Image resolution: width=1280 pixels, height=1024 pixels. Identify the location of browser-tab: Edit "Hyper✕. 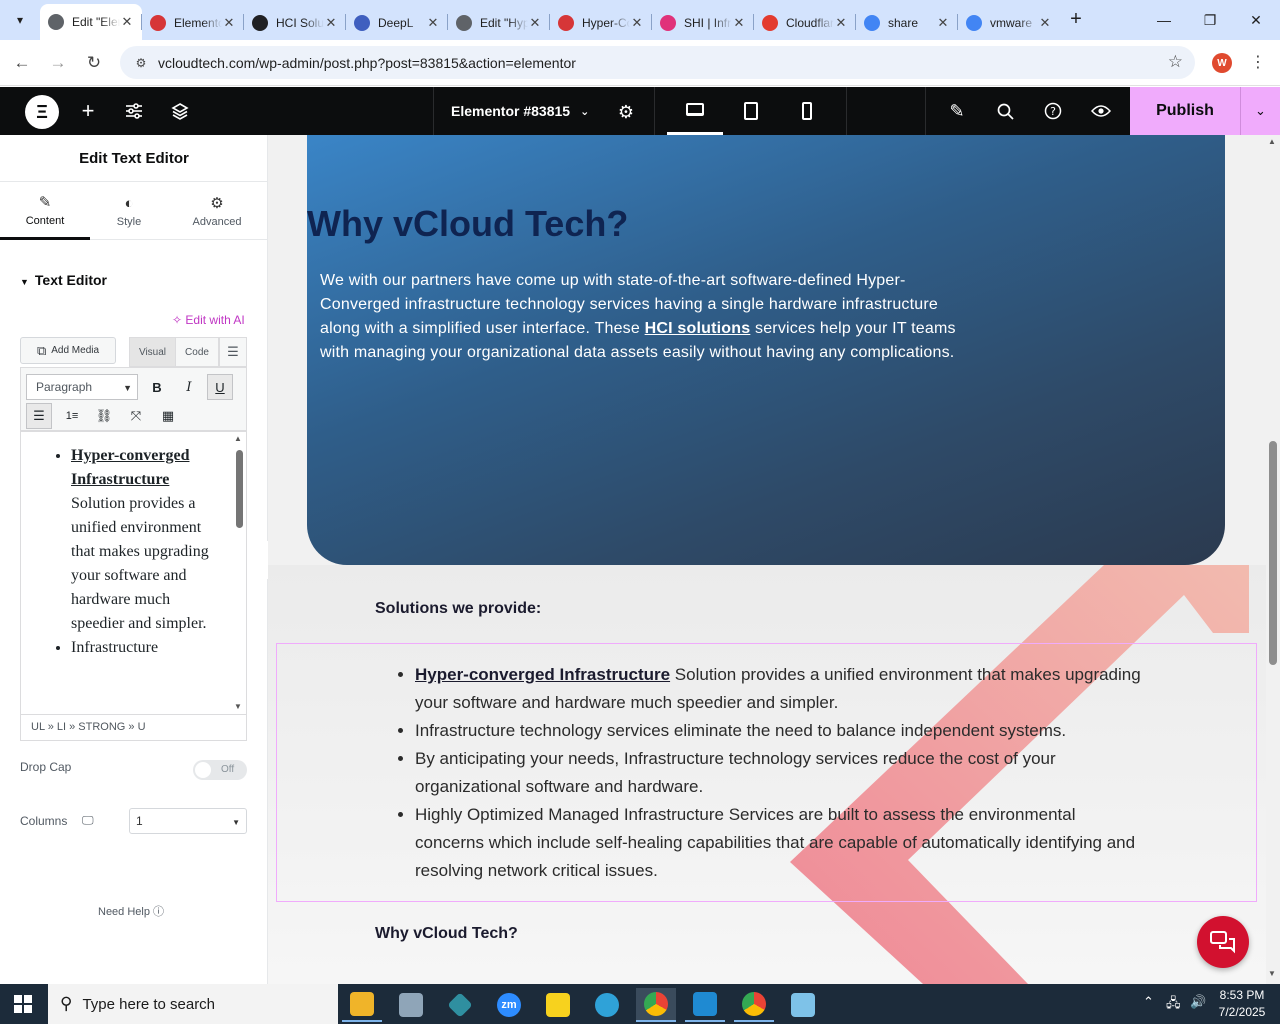
(499, 23).